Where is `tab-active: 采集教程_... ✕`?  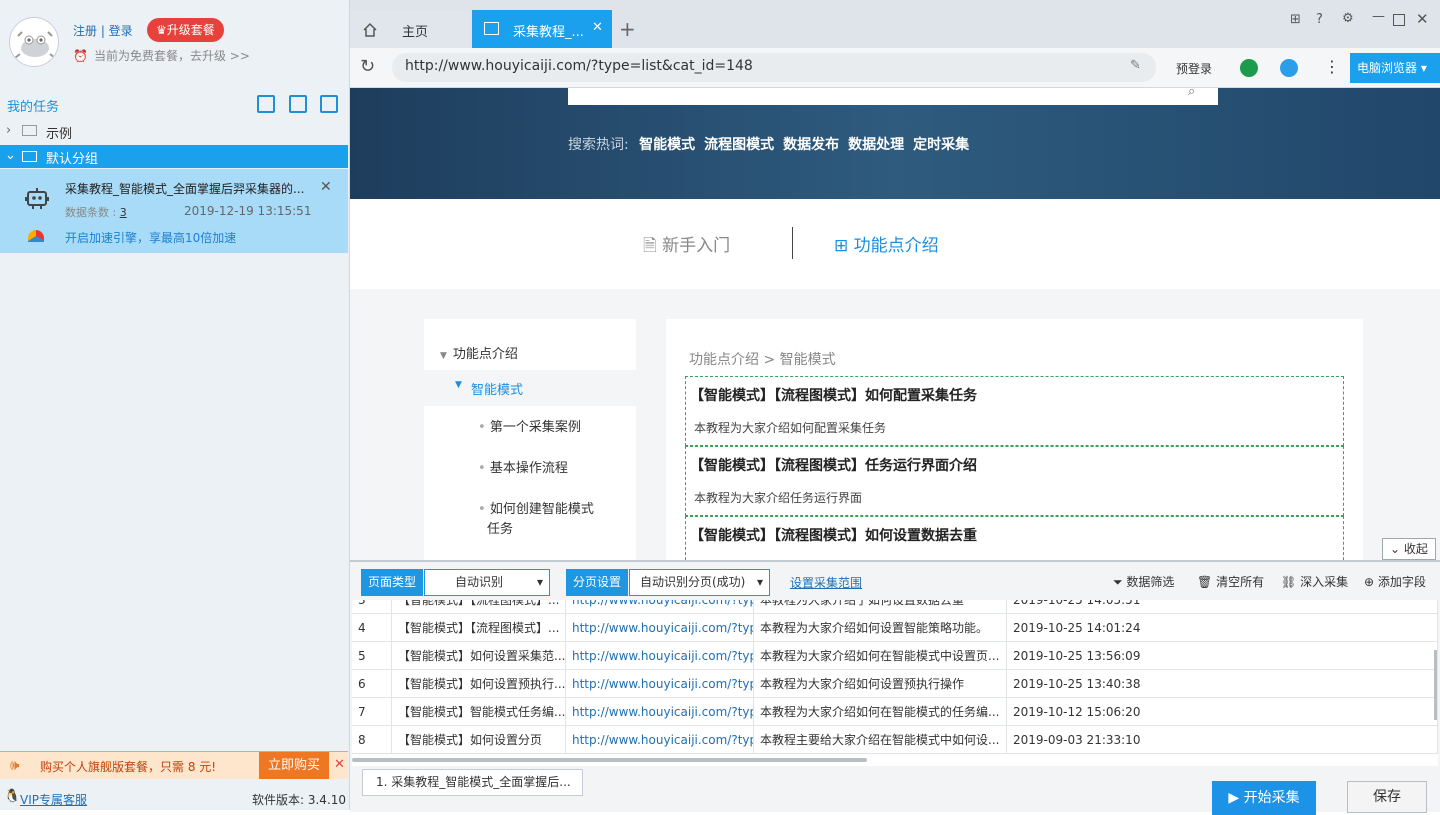
tab-active: 采集教程_... ✕ is located at coordinates (542, 29).